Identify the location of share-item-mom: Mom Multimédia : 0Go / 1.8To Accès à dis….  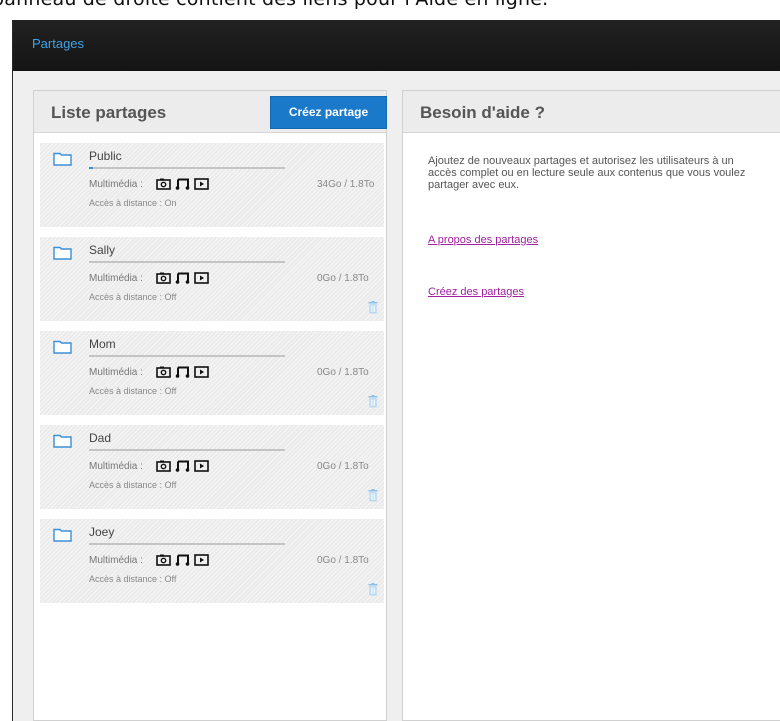
(212, 373).